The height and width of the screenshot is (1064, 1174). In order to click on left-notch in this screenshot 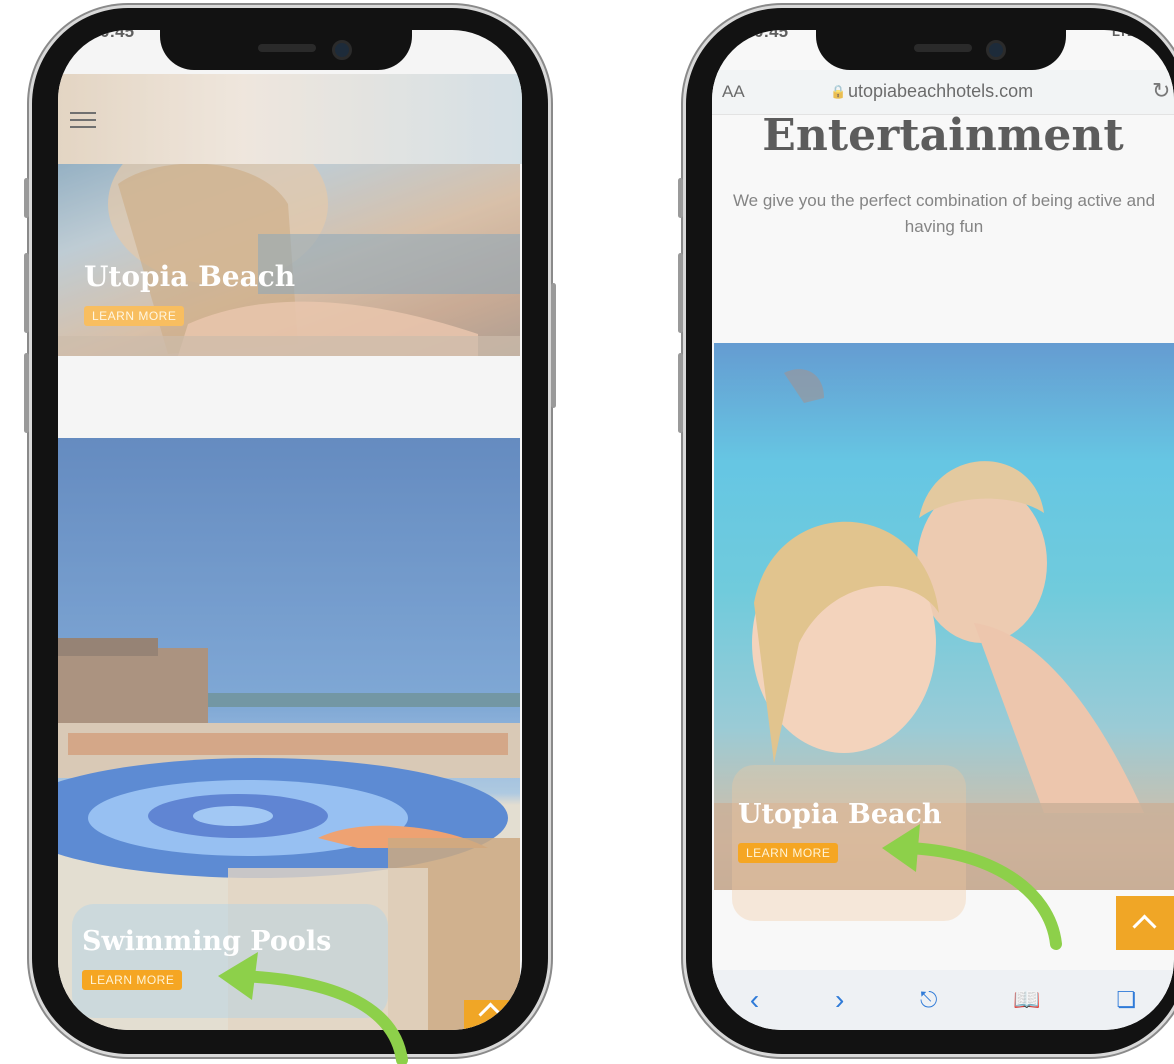, I will do `click(286, 50)`.